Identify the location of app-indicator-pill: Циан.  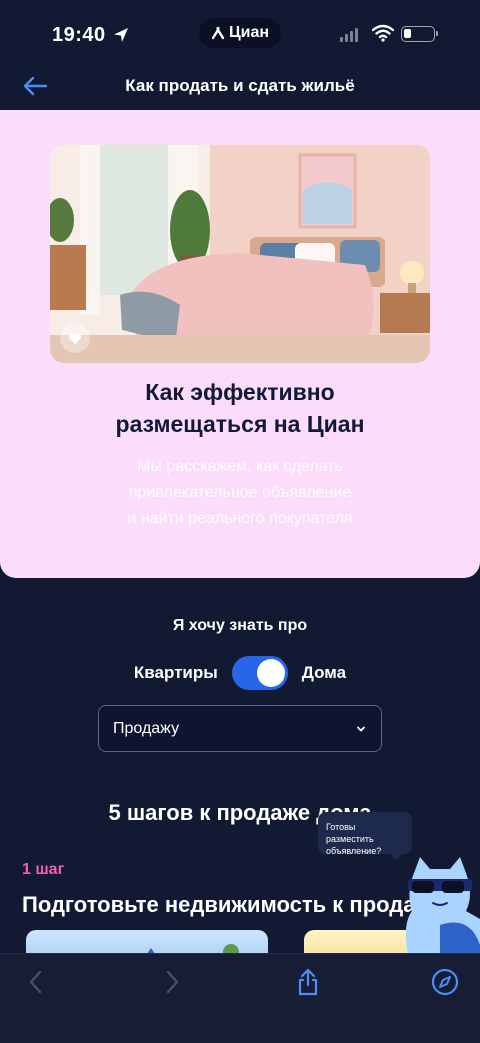
(240, 33).